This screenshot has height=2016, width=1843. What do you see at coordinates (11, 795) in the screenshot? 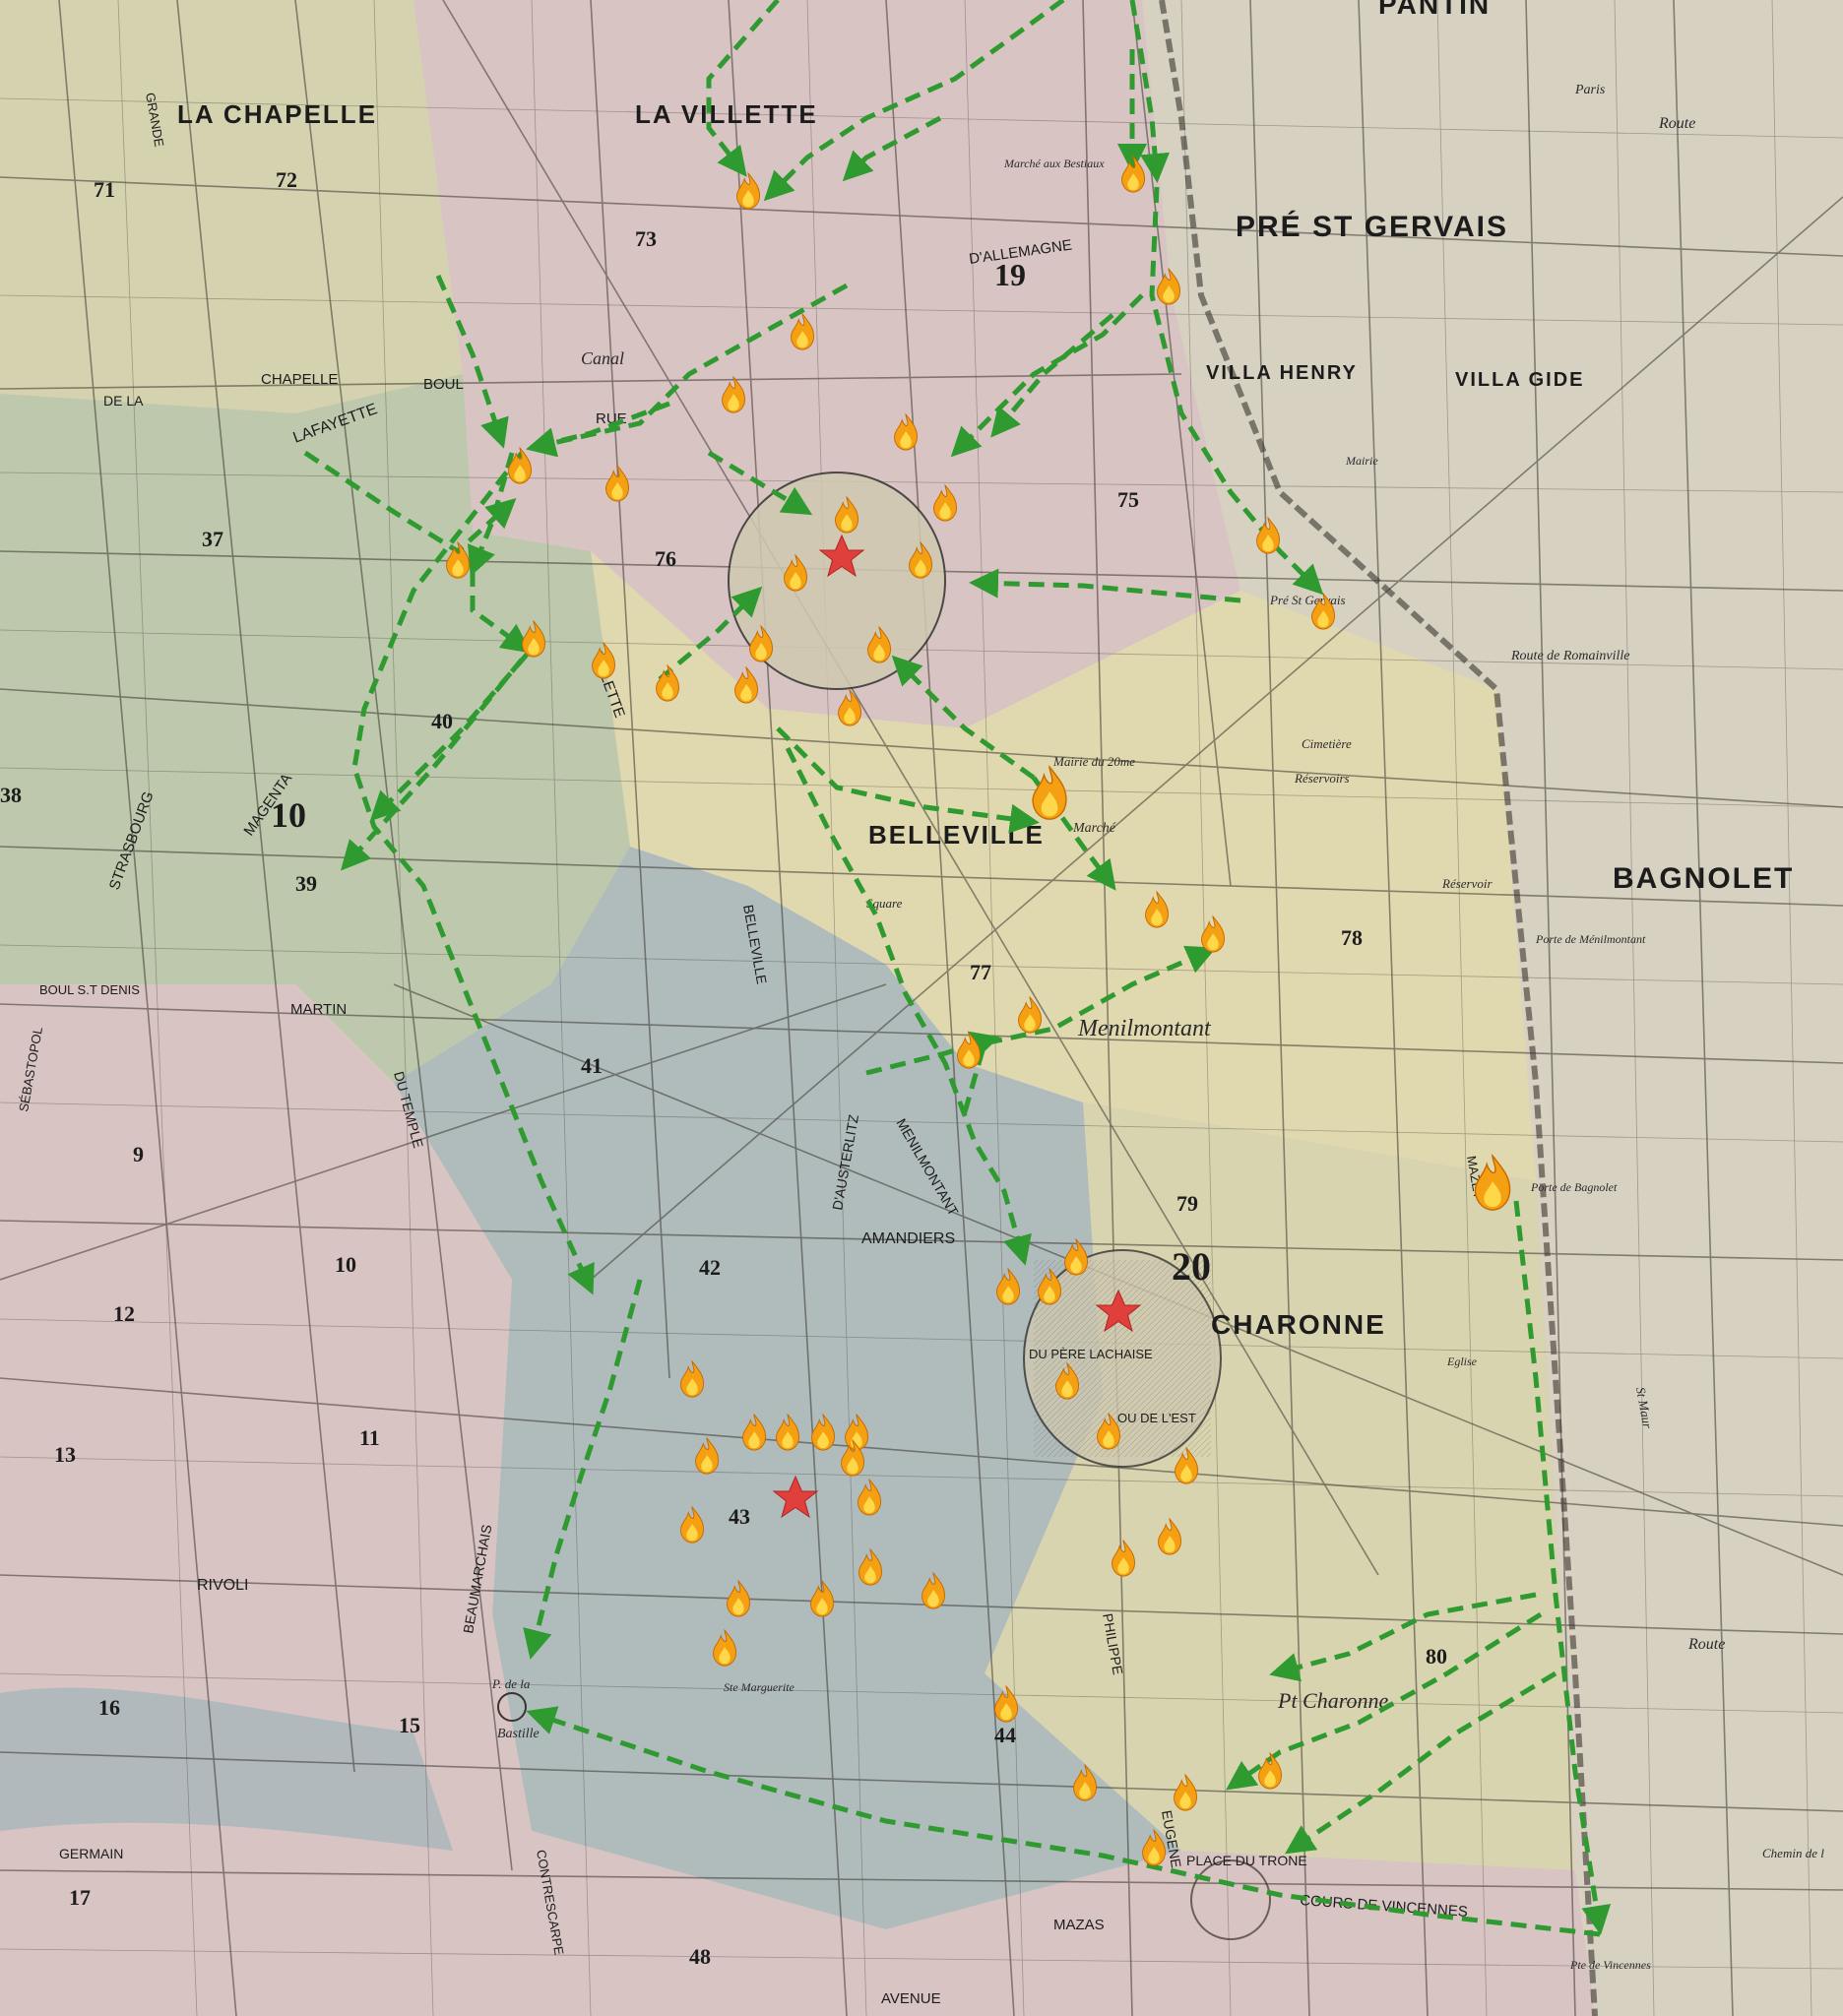
I see `quarter-38: 38` at bounding box center [11, 795].